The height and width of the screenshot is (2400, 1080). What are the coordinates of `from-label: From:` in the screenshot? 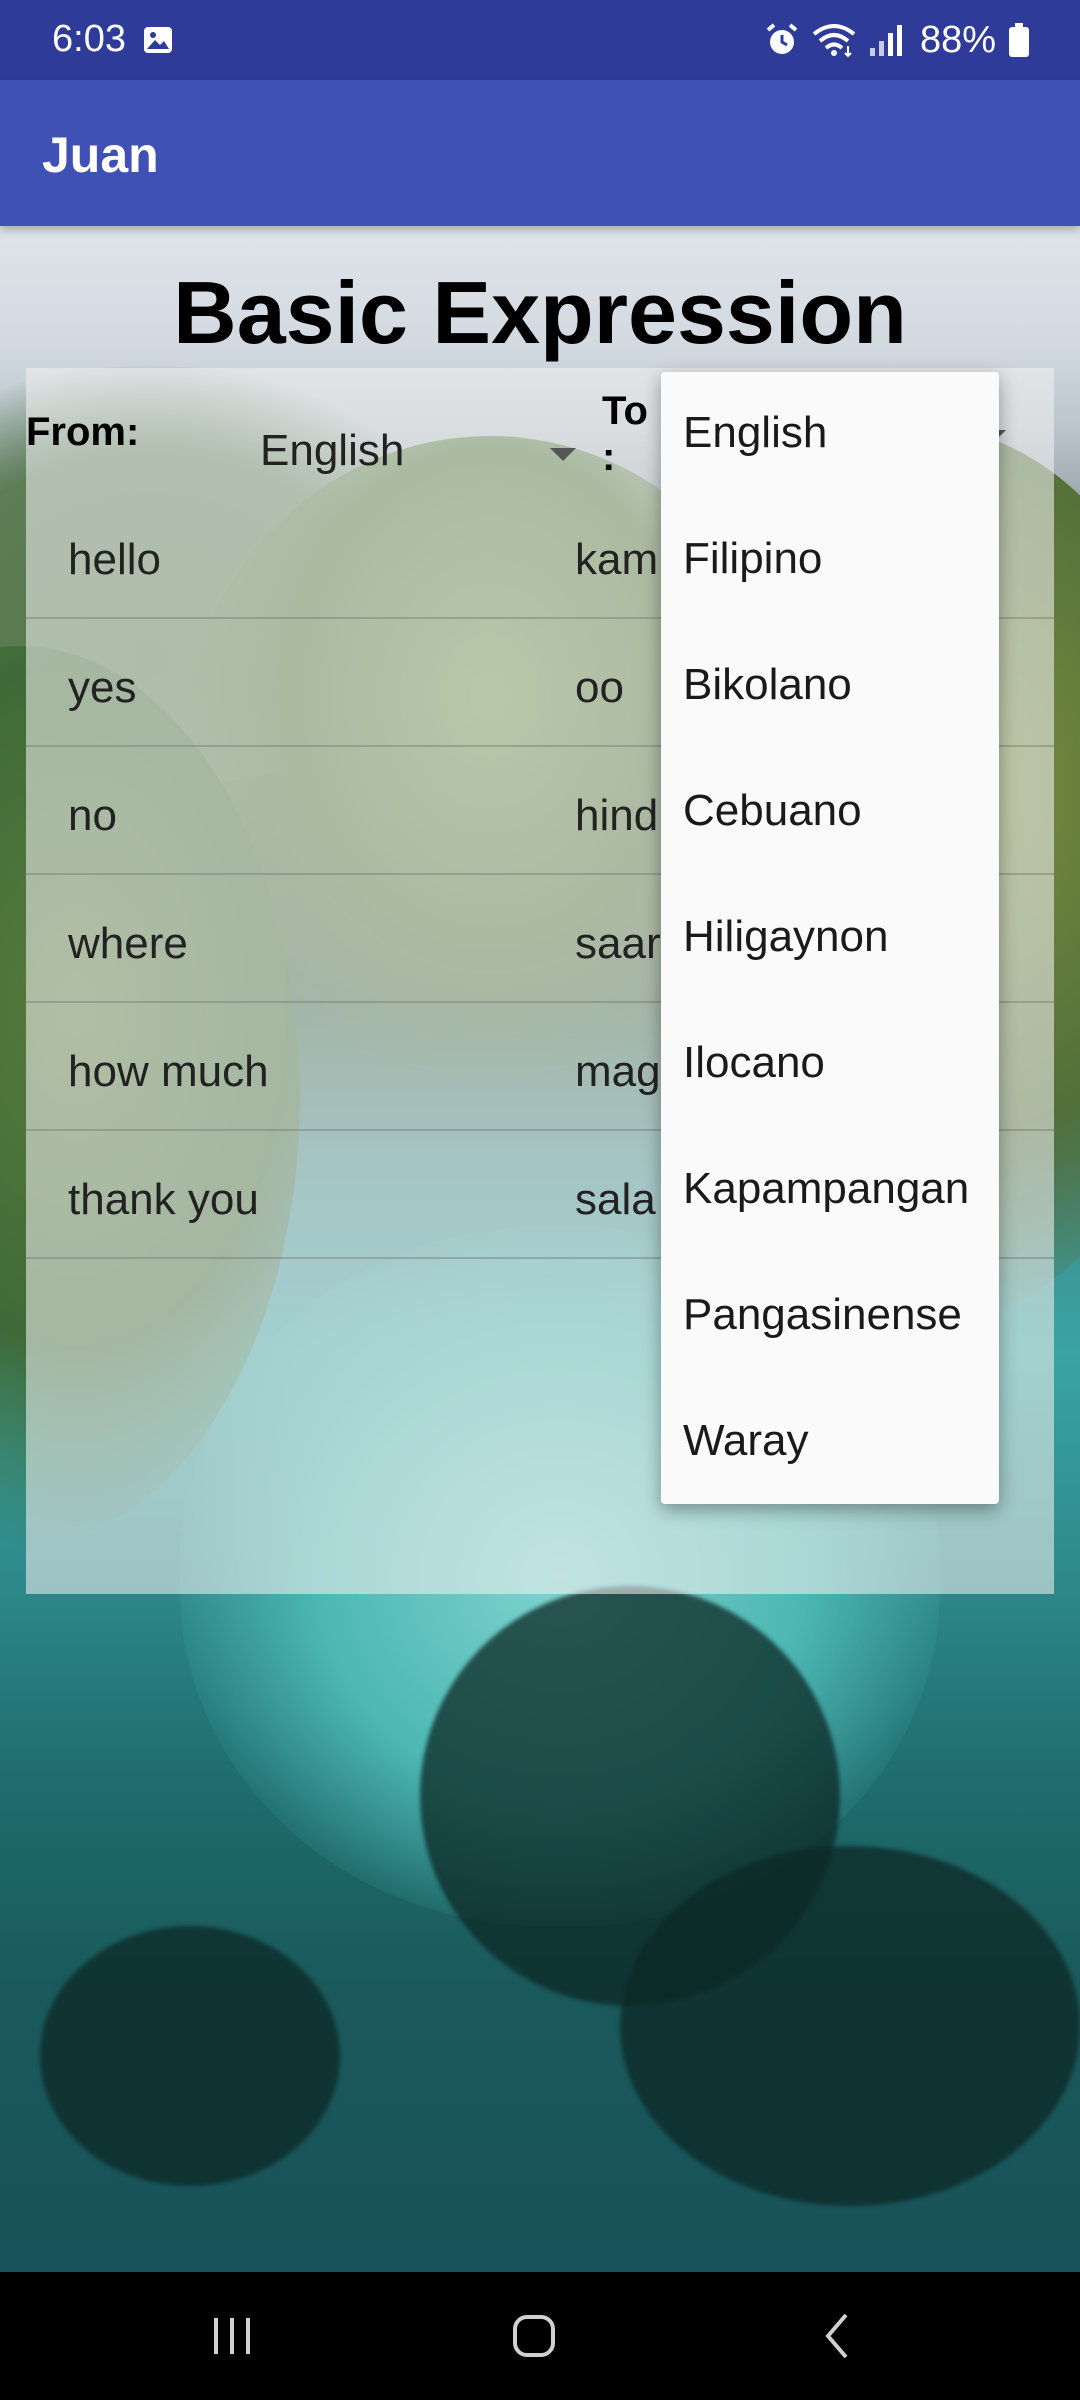 It's located at (83, 432).